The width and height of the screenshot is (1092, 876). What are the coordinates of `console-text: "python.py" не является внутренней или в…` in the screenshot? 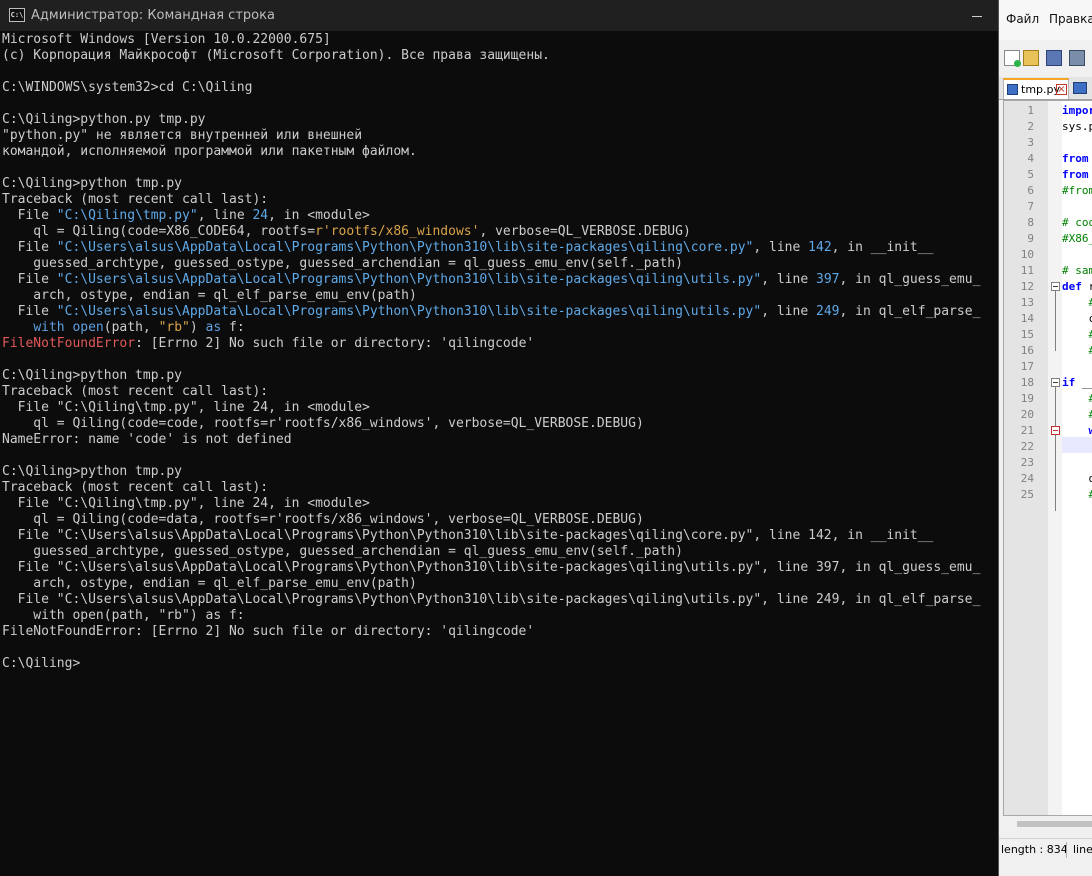 It's located at (182, 135).